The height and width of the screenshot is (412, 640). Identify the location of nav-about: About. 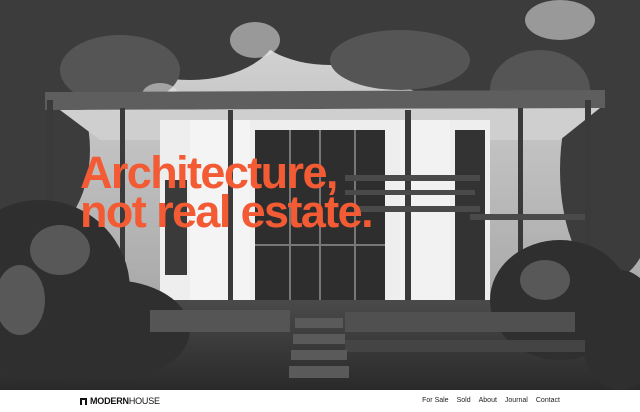
(488, 401).